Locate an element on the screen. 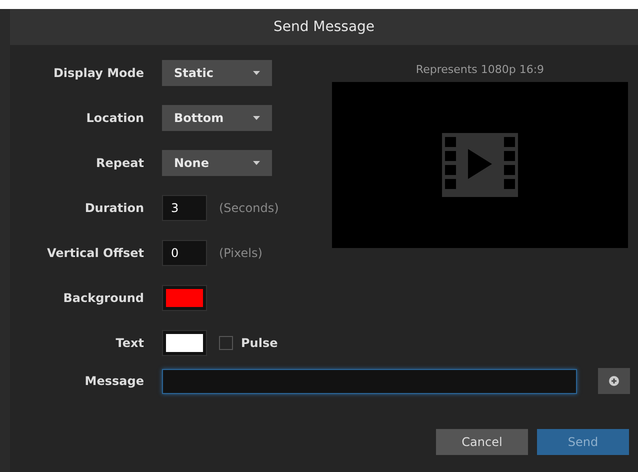 Image resolution: width=638 pixels, height=472 pixels. field-label: Vertical Offset is located at coordinates (95, 253).